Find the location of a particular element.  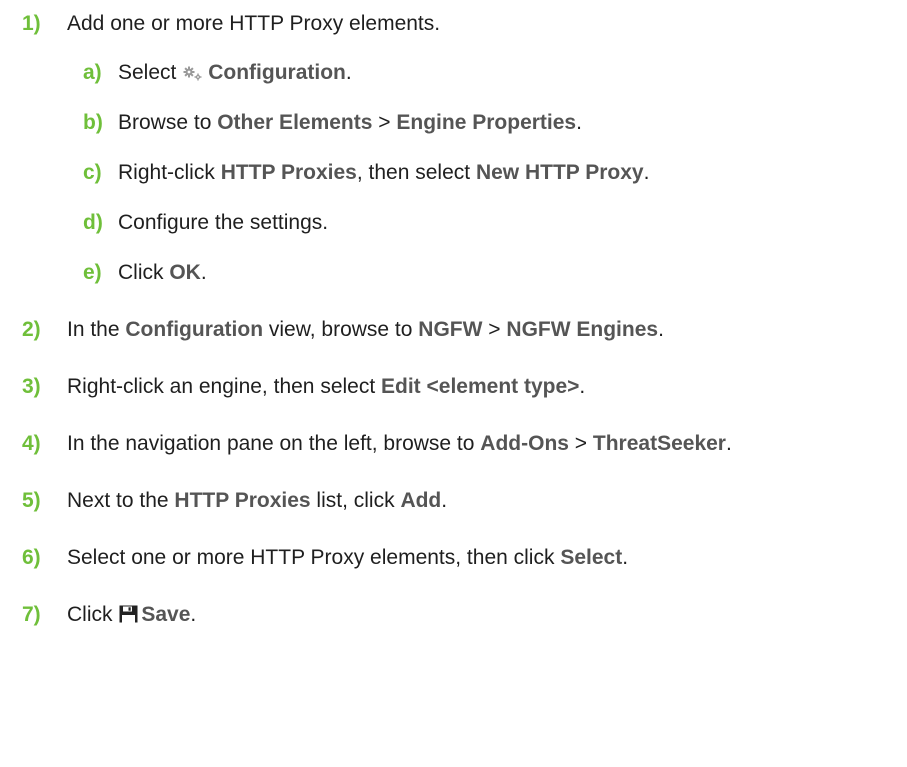

step-text: Right-click is located at coordinates (166, 172).